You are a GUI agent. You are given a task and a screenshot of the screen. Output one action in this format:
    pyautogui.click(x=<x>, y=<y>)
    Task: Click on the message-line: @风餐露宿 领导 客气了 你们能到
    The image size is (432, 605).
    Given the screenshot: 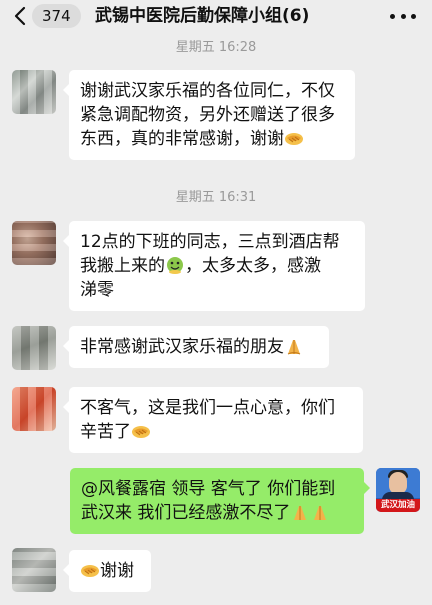 What is the action you would take?
    pyautogui.click(x=208, y=489)
    